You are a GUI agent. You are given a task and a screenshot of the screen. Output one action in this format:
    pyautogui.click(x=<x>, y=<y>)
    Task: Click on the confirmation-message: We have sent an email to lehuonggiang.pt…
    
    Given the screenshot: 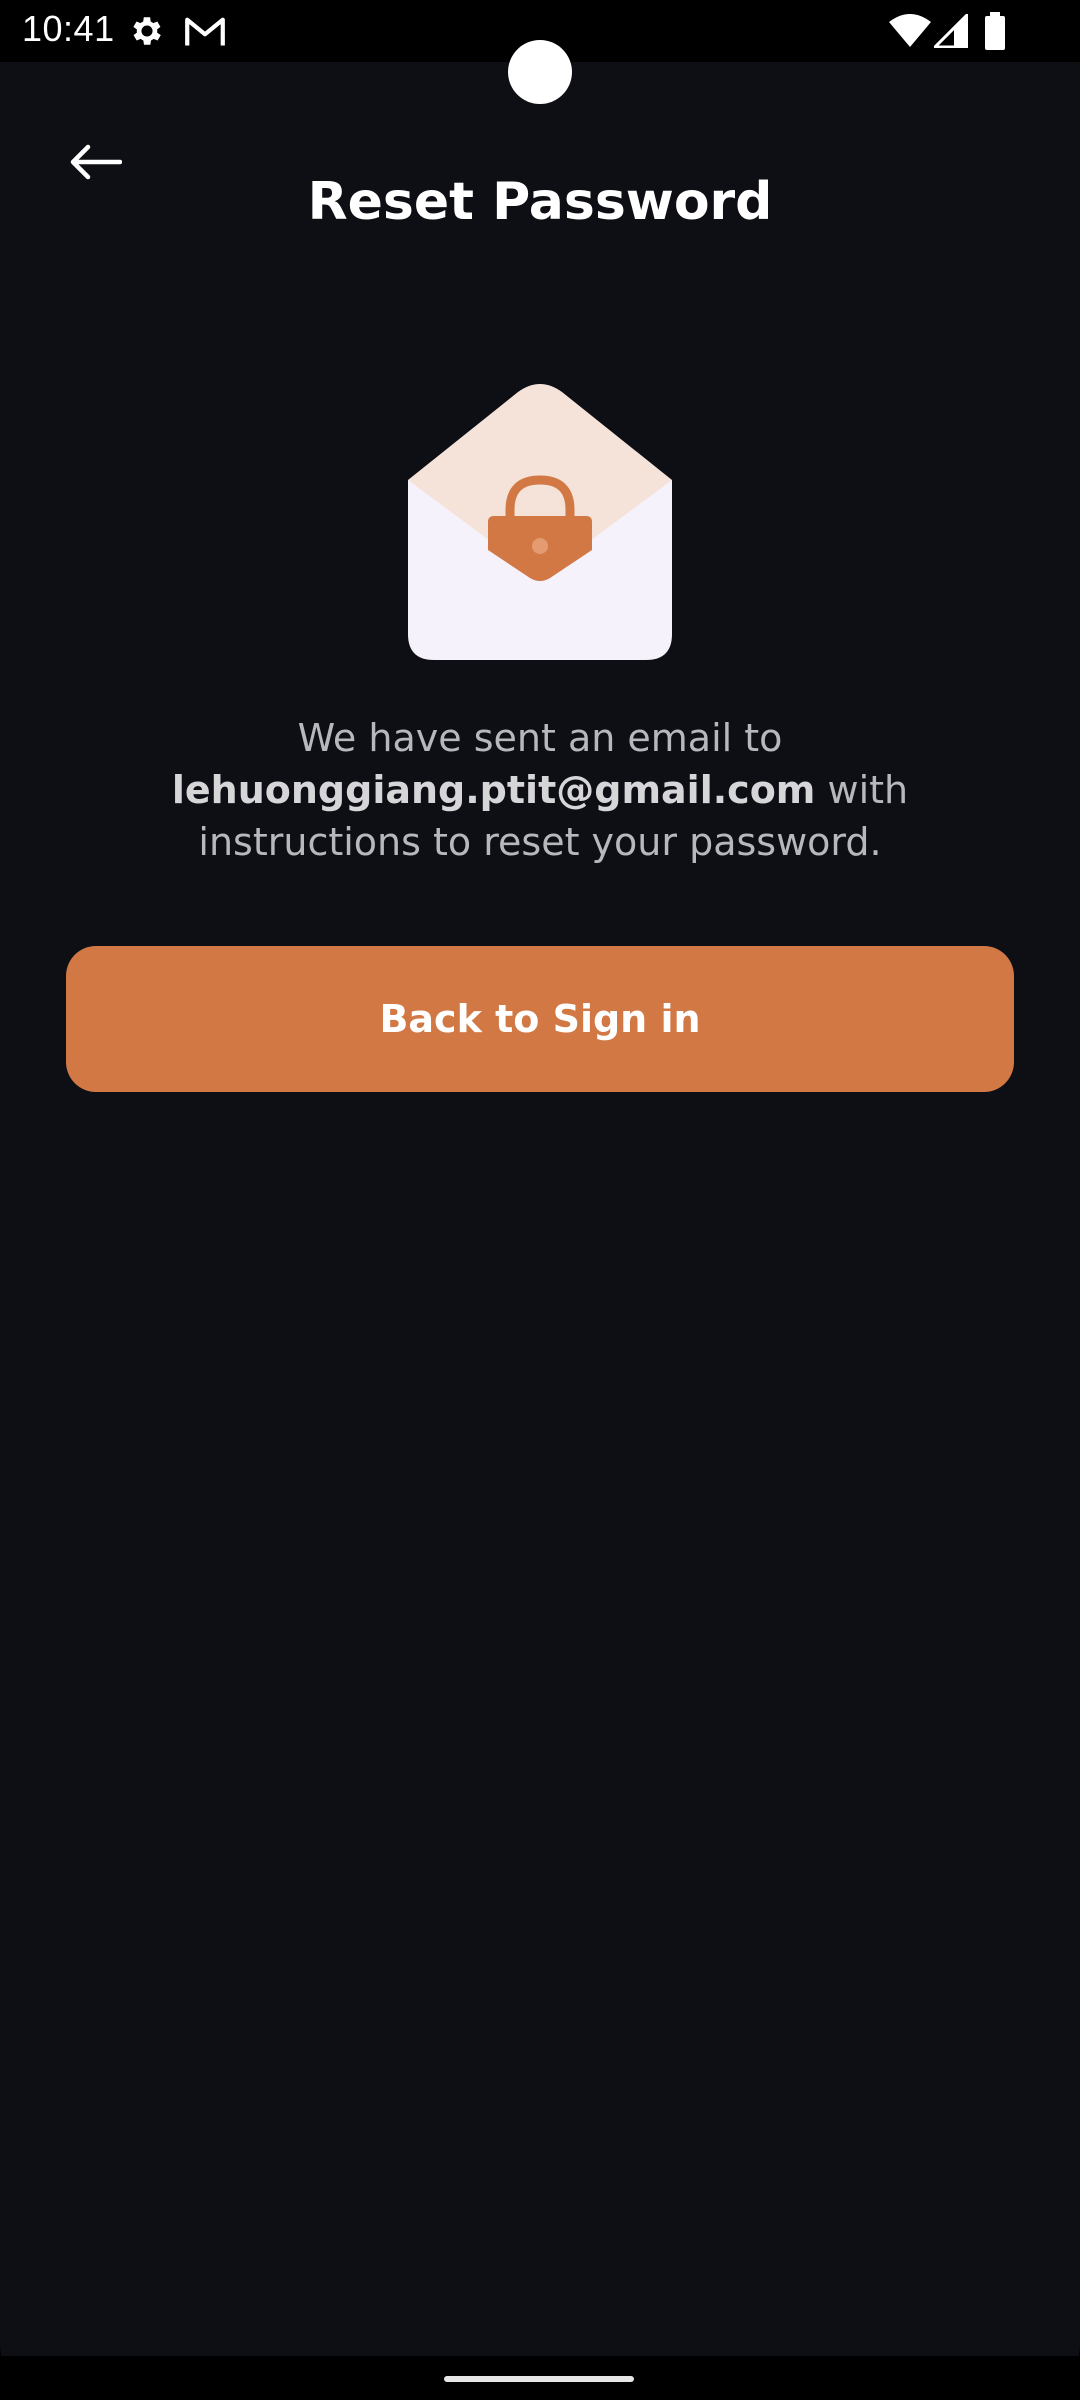 What is the action you would take?
    pyautogui.click(x=540, y=790)
    